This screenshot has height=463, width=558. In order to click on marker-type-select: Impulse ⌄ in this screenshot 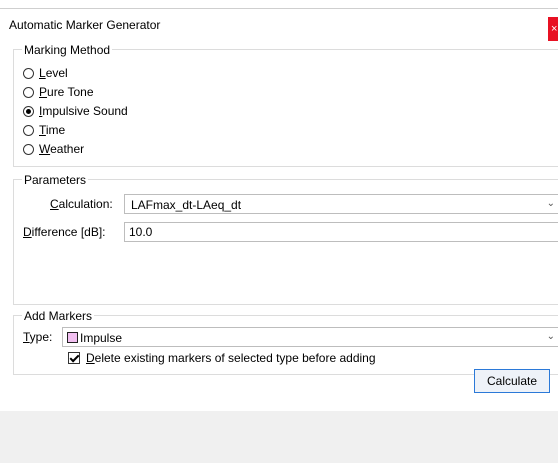, I will do `click(310, 337)`.